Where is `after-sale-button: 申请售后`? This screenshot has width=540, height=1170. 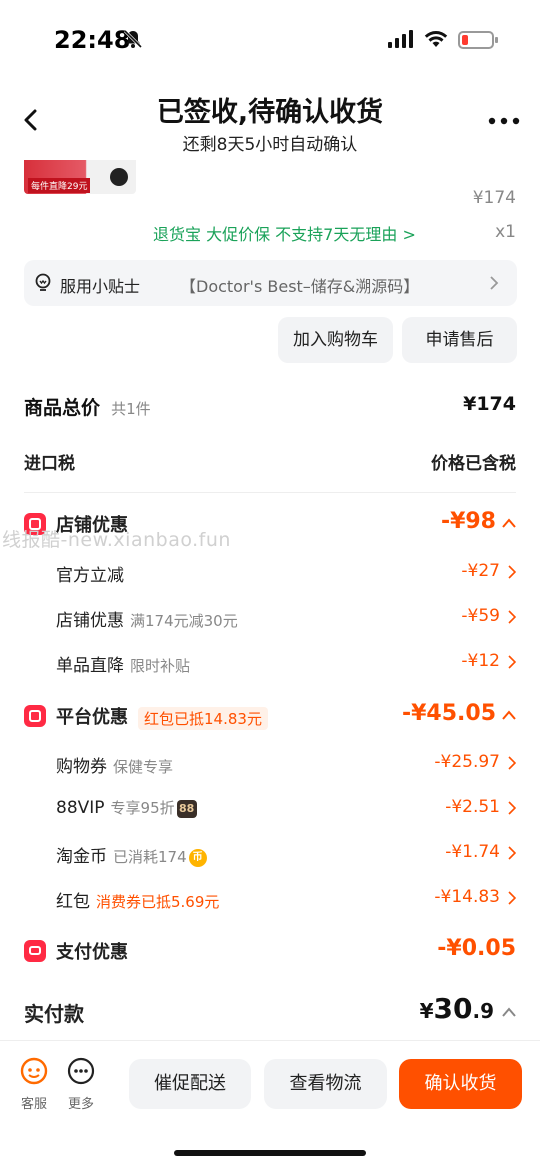 after-sale-button: 申请售后 is located at coordinates (459, 340).